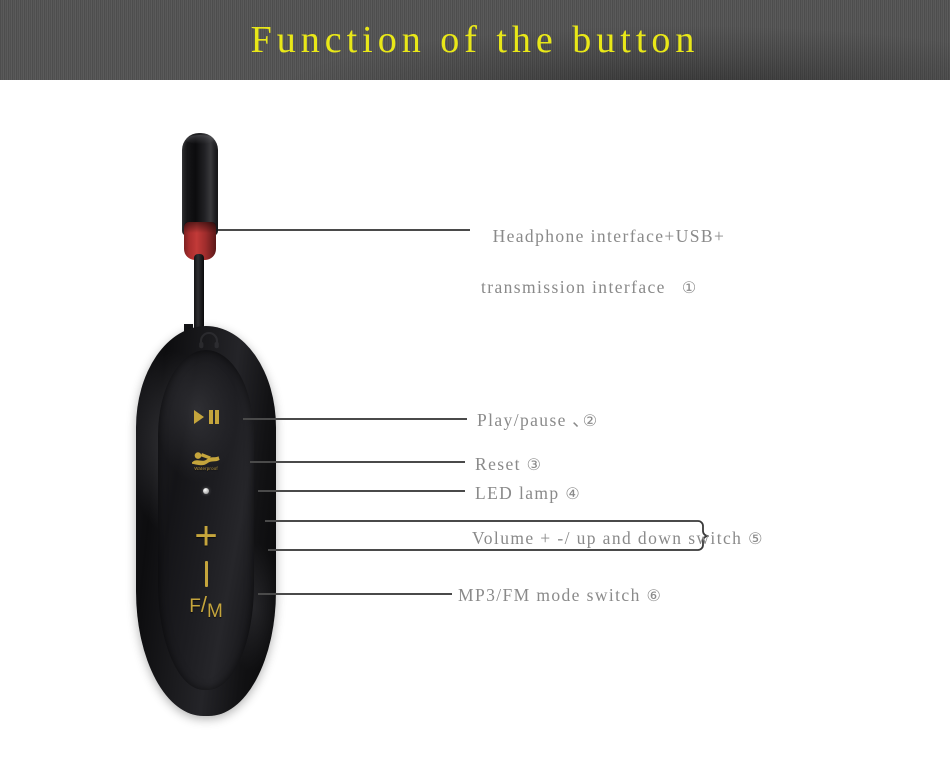  I want to click on callout-5-text: Volume + -/ up and down switch, so click(610, 538).